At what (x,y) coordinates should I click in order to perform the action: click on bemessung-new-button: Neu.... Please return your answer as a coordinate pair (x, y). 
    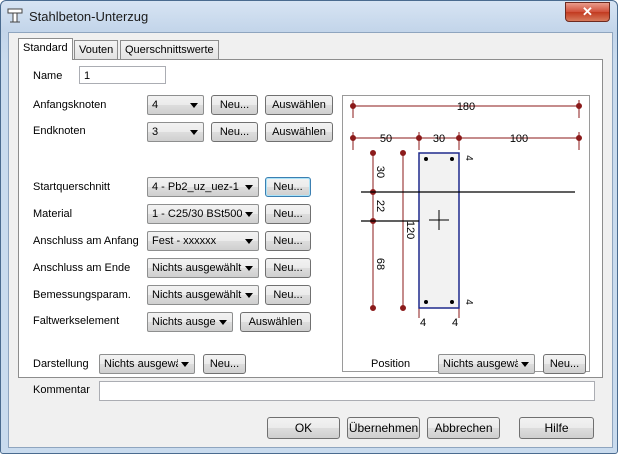
    Looking at the image, I should click on (288, 295).